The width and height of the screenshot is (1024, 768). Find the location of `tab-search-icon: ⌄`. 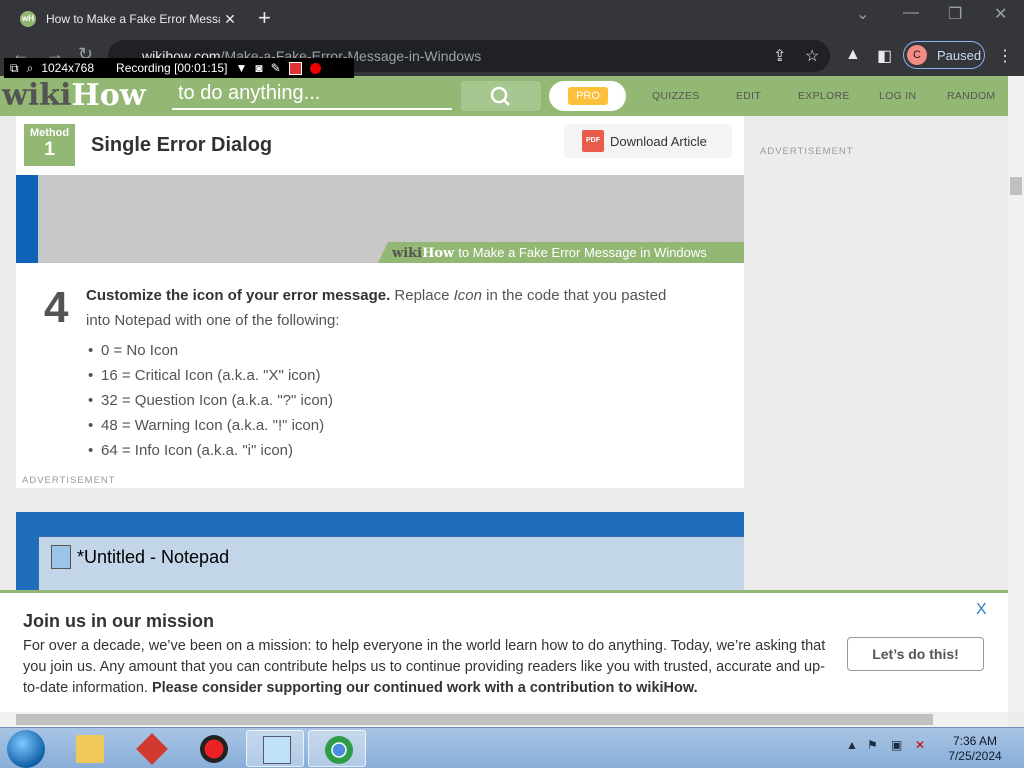

tab-search-icon: ⌄ is located at coordinates (862, 14).